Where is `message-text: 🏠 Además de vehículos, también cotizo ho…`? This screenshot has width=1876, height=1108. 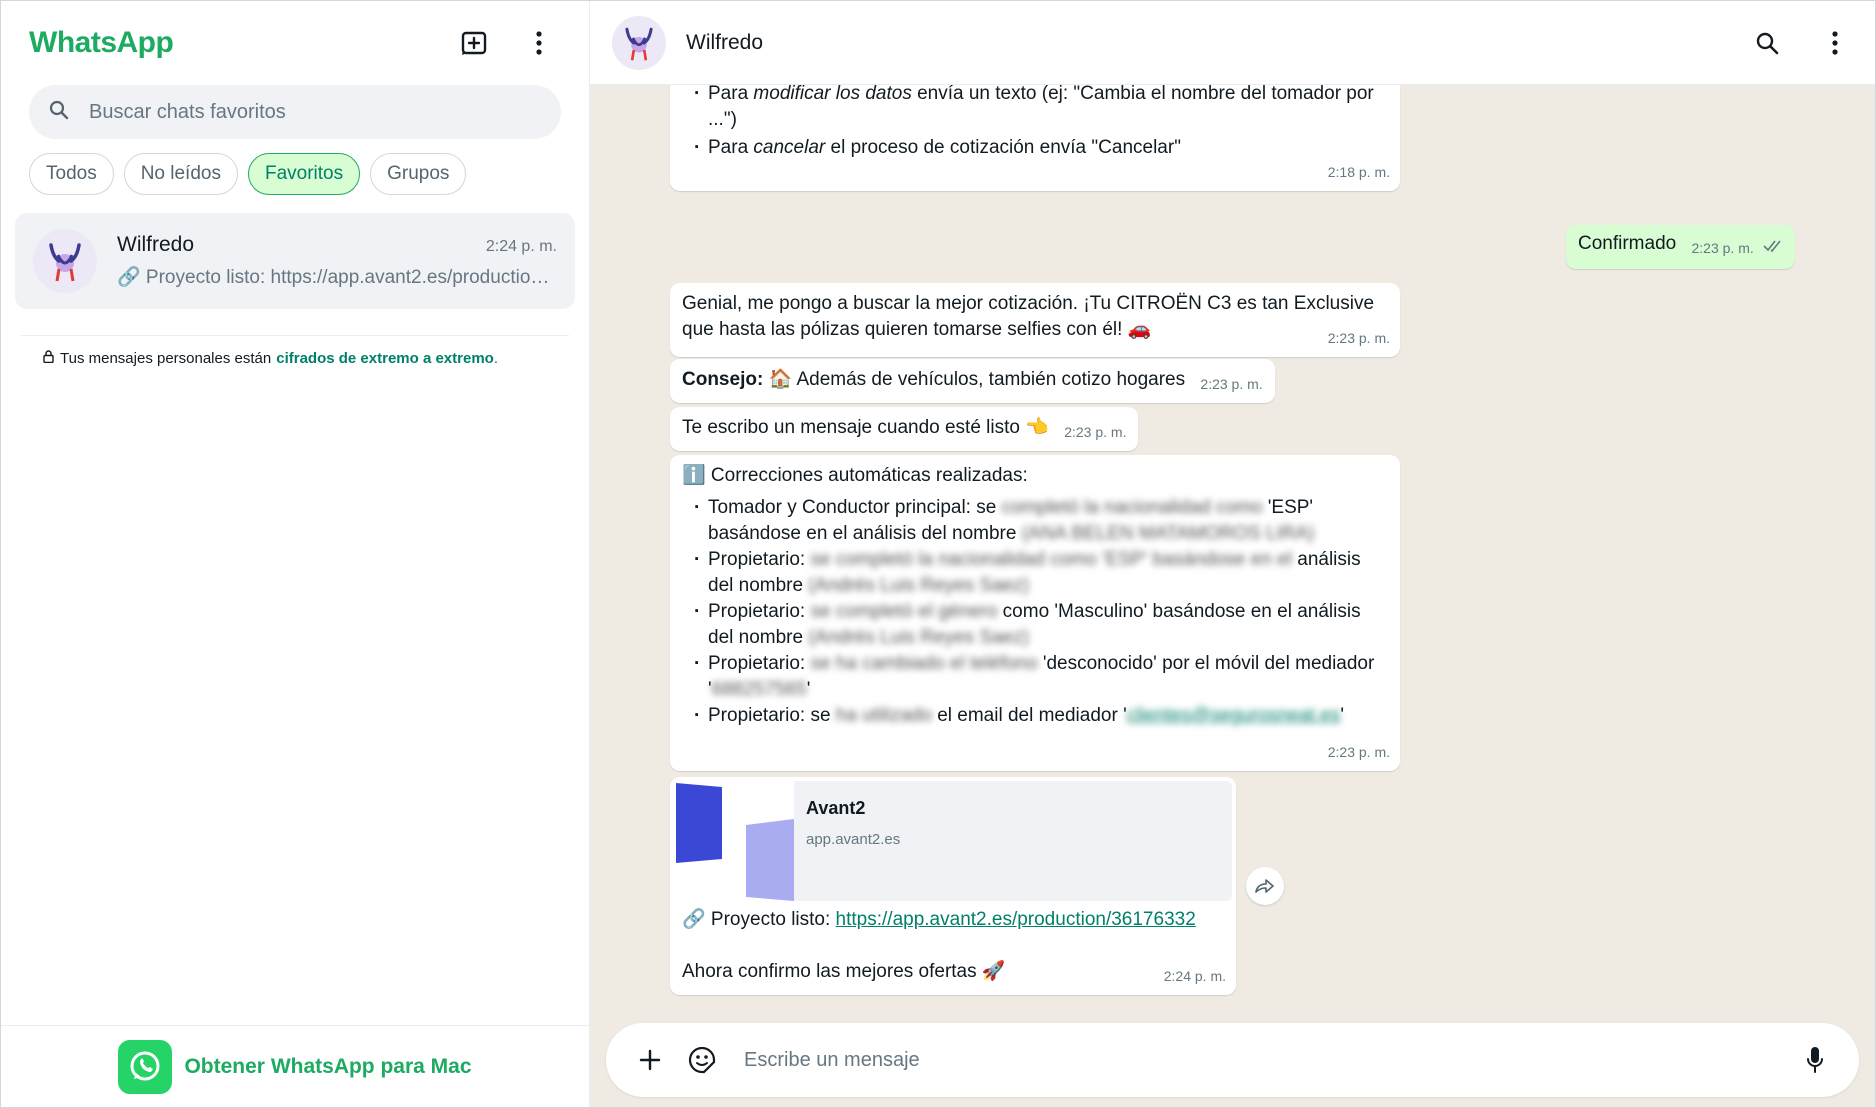 message-text: 🏠 Además de vehículos, también cotizo ho… is located at coordinates (974, 379).